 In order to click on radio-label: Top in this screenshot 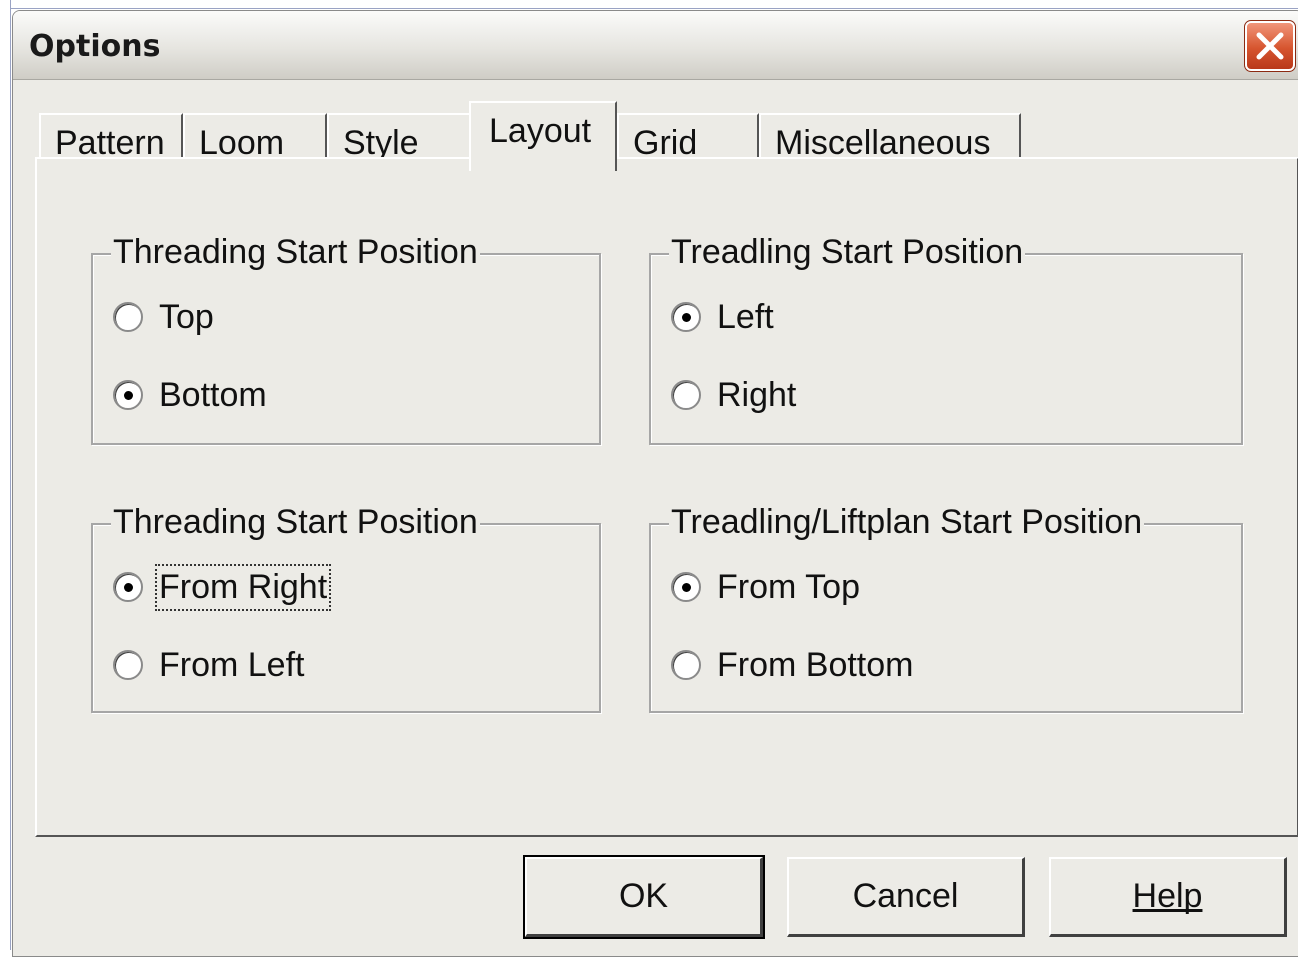, I will do `click(186, 316)`.